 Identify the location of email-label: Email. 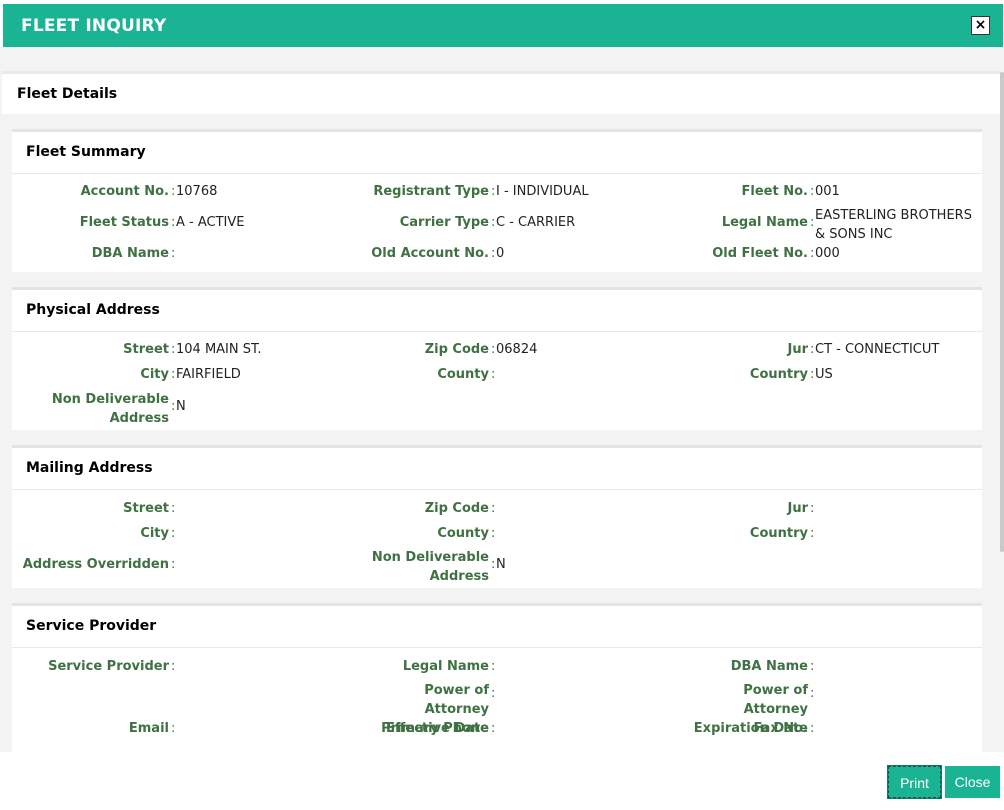
(148, 728).